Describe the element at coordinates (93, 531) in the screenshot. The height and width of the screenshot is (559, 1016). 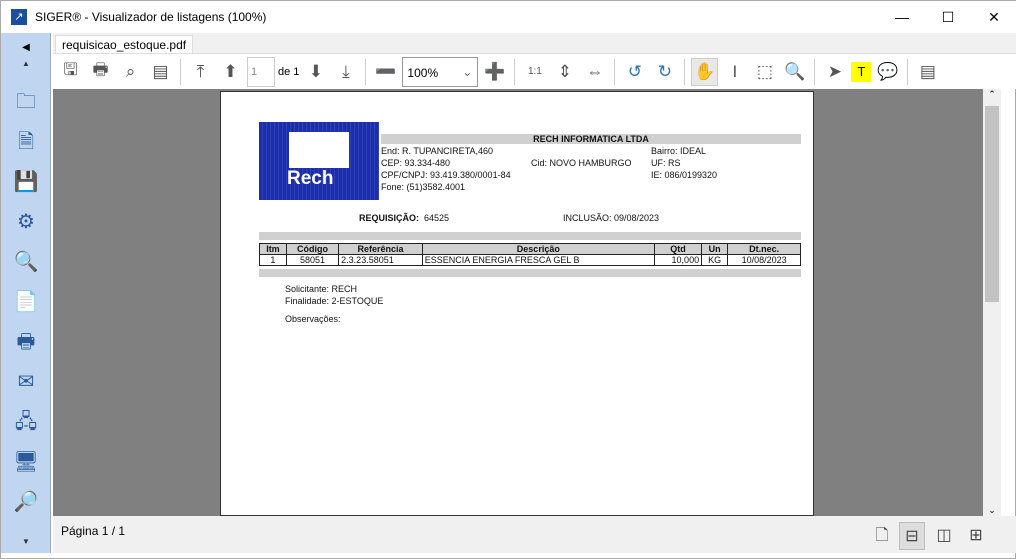
I see `page-indicator: Página 1 / 1` at that location.